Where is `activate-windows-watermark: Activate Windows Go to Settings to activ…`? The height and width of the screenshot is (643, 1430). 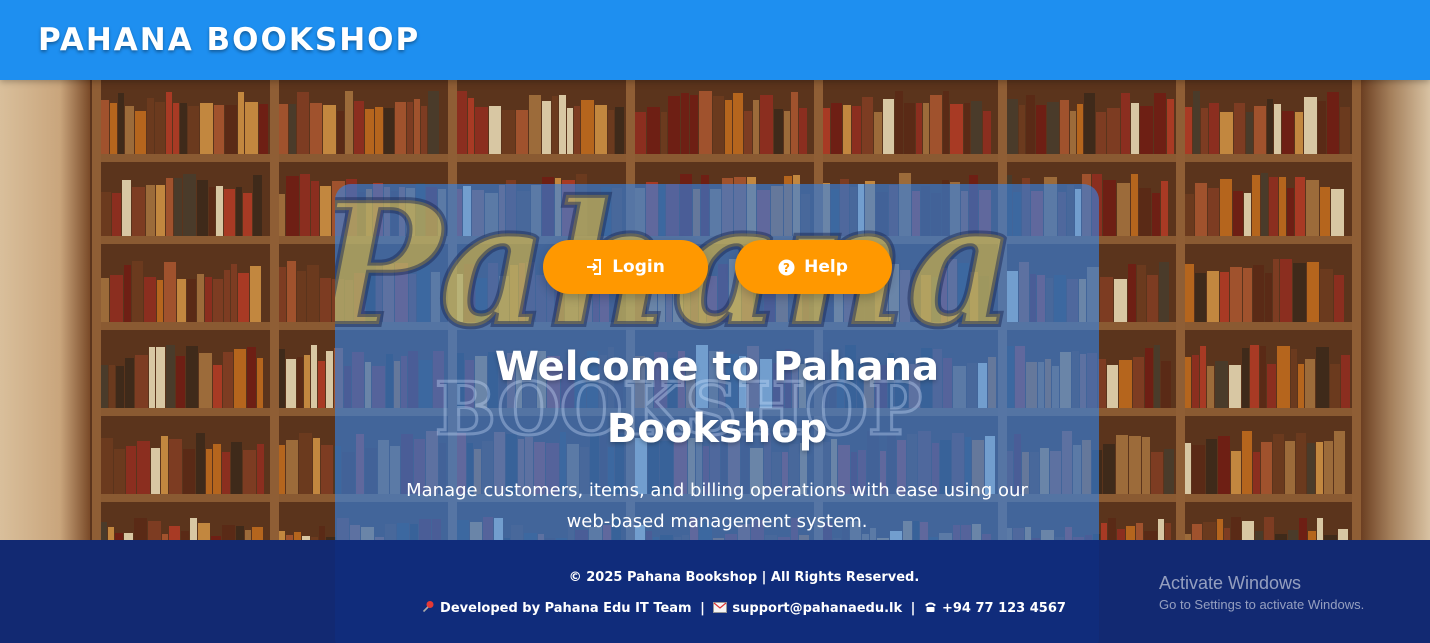 activate-windows-watermark: Activate Windows Go to Settings to activ… is located at coordinates (1261, 592).